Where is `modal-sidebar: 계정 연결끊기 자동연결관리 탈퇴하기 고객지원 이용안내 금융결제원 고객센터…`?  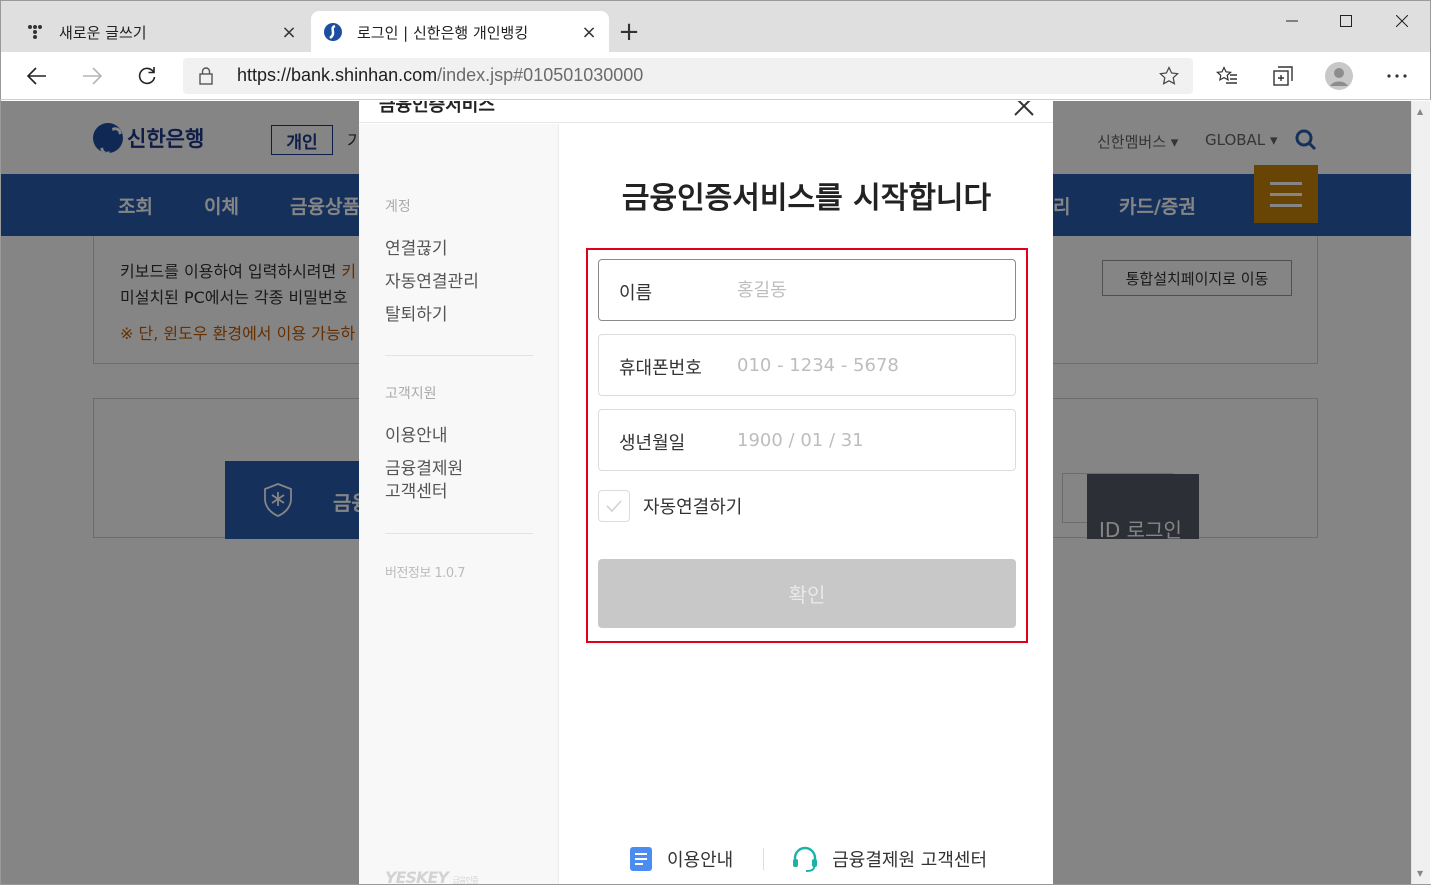 modal-sidebar: 계정 연결끊기 자동연결관리 탈퇴하기 고객지원 이용안내 금융결제원 고객센터… is located at coordinates (459, 504).